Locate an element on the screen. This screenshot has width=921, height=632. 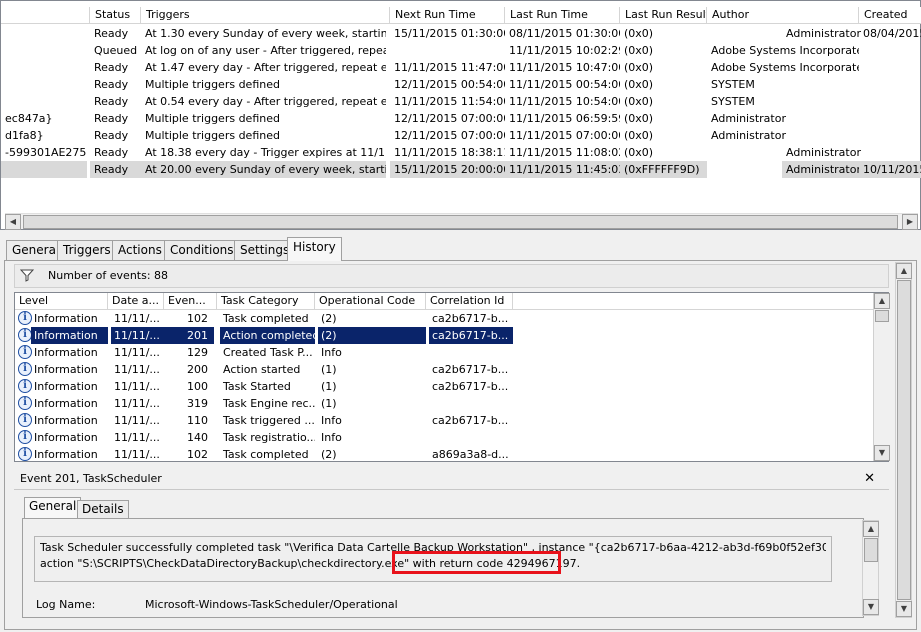
event-detail-vertical-scrollbar: ▲ ▼ is located at coordinates (870, 568).